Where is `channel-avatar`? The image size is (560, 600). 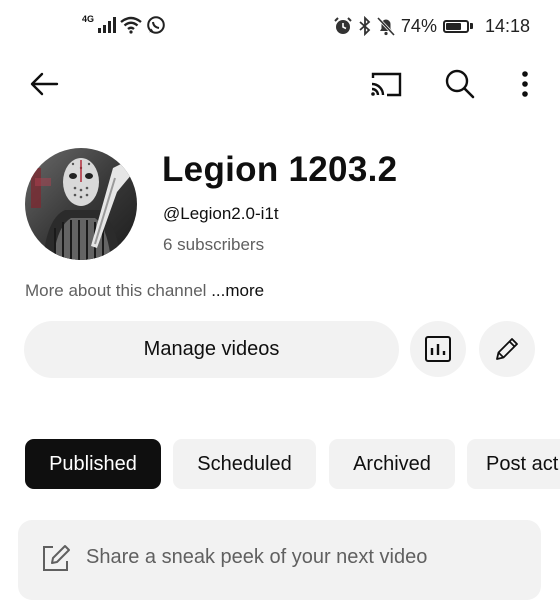
channel-avatar is located at coordinates (81, 204).